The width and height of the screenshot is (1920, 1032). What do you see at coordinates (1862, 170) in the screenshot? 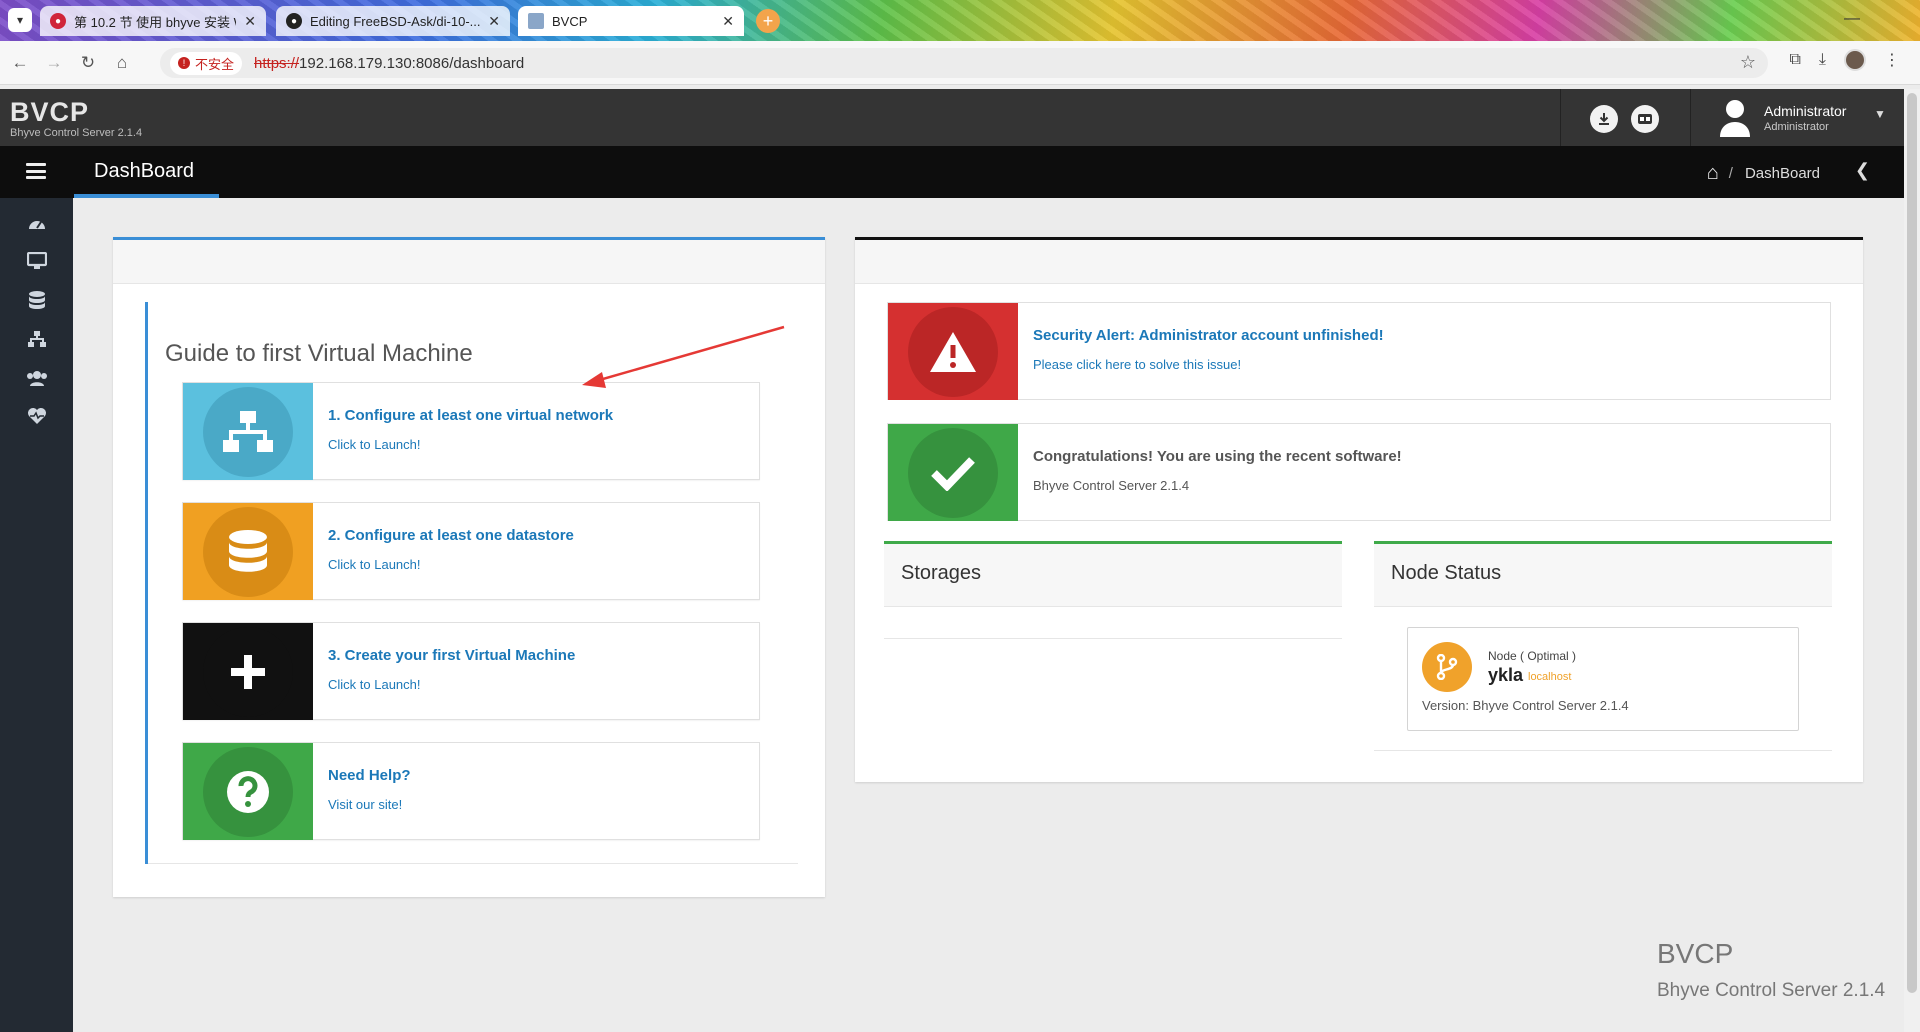
I see `chevron-left-icon: ❮` at bounding box center [1862, 170].